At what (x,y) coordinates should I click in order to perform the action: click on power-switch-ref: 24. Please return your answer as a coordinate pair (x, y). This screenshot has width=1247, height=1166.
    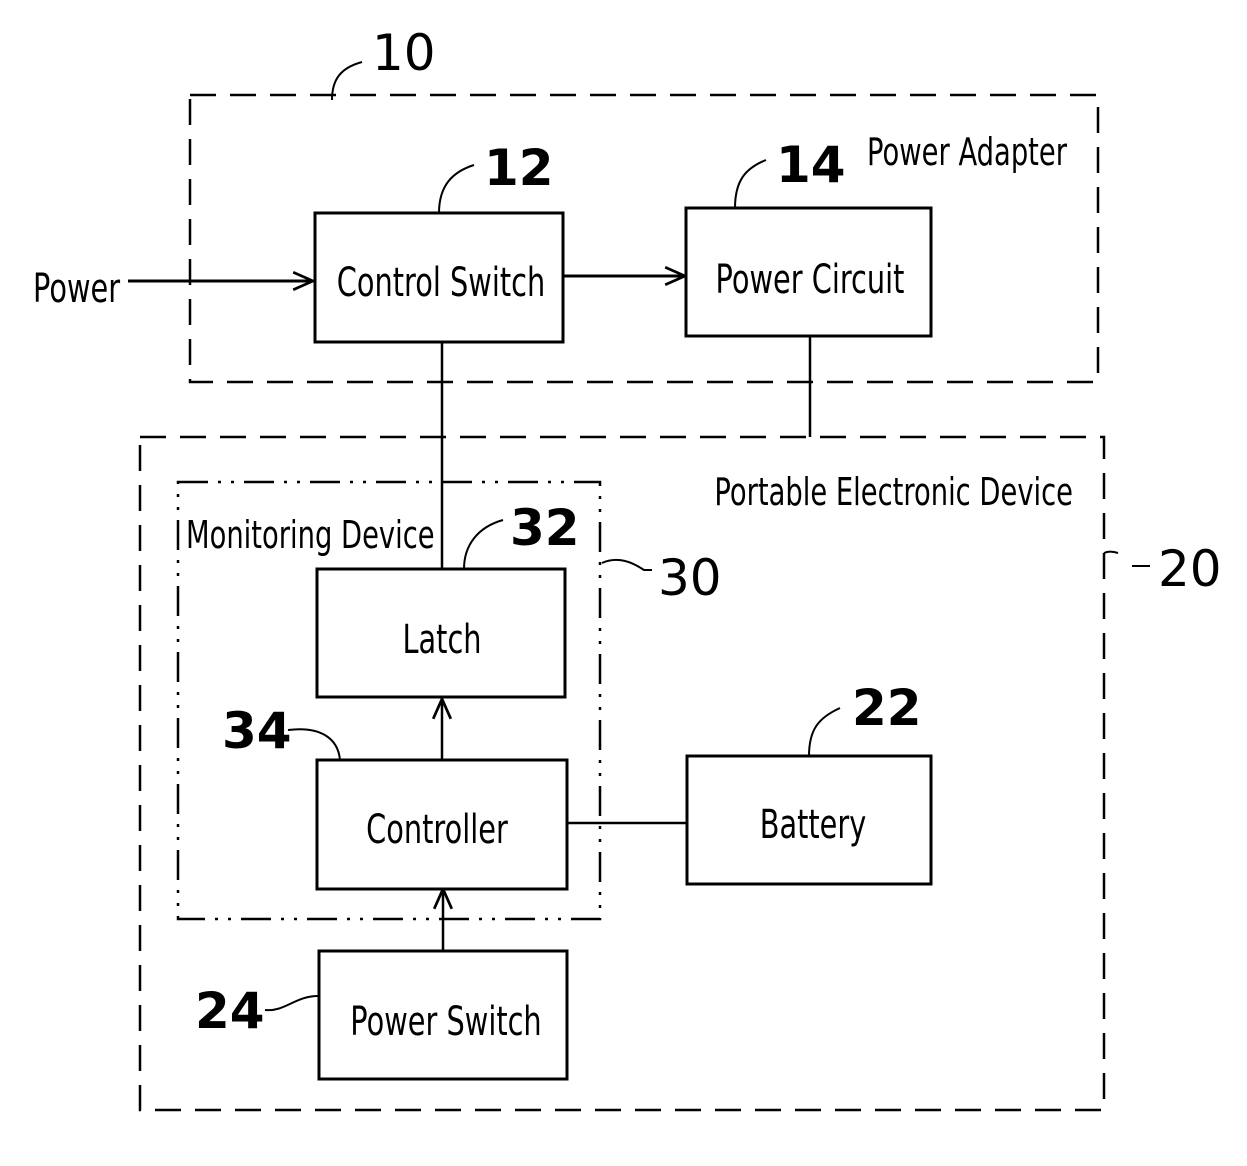
    Looking at the image, I should click on (230, 1011).